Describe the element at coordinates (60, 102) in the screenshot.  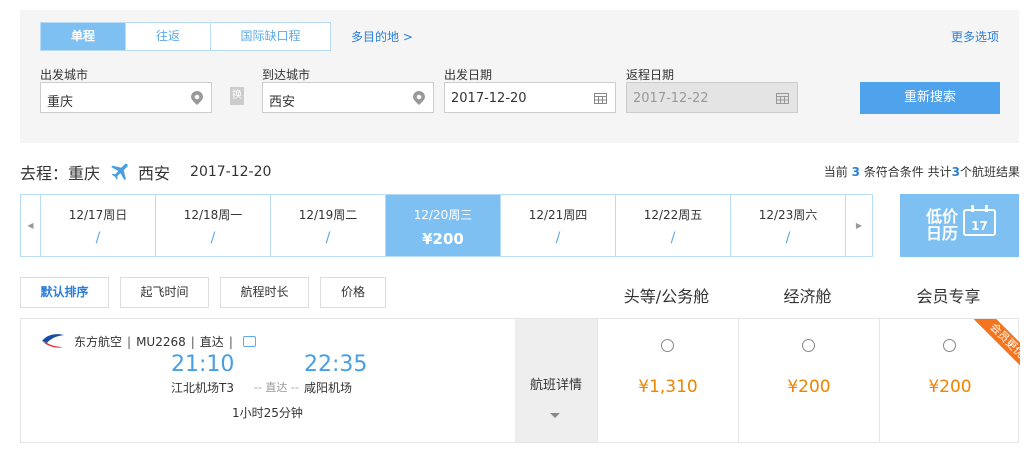
I see `depart-city-value: 重庆` at that location.